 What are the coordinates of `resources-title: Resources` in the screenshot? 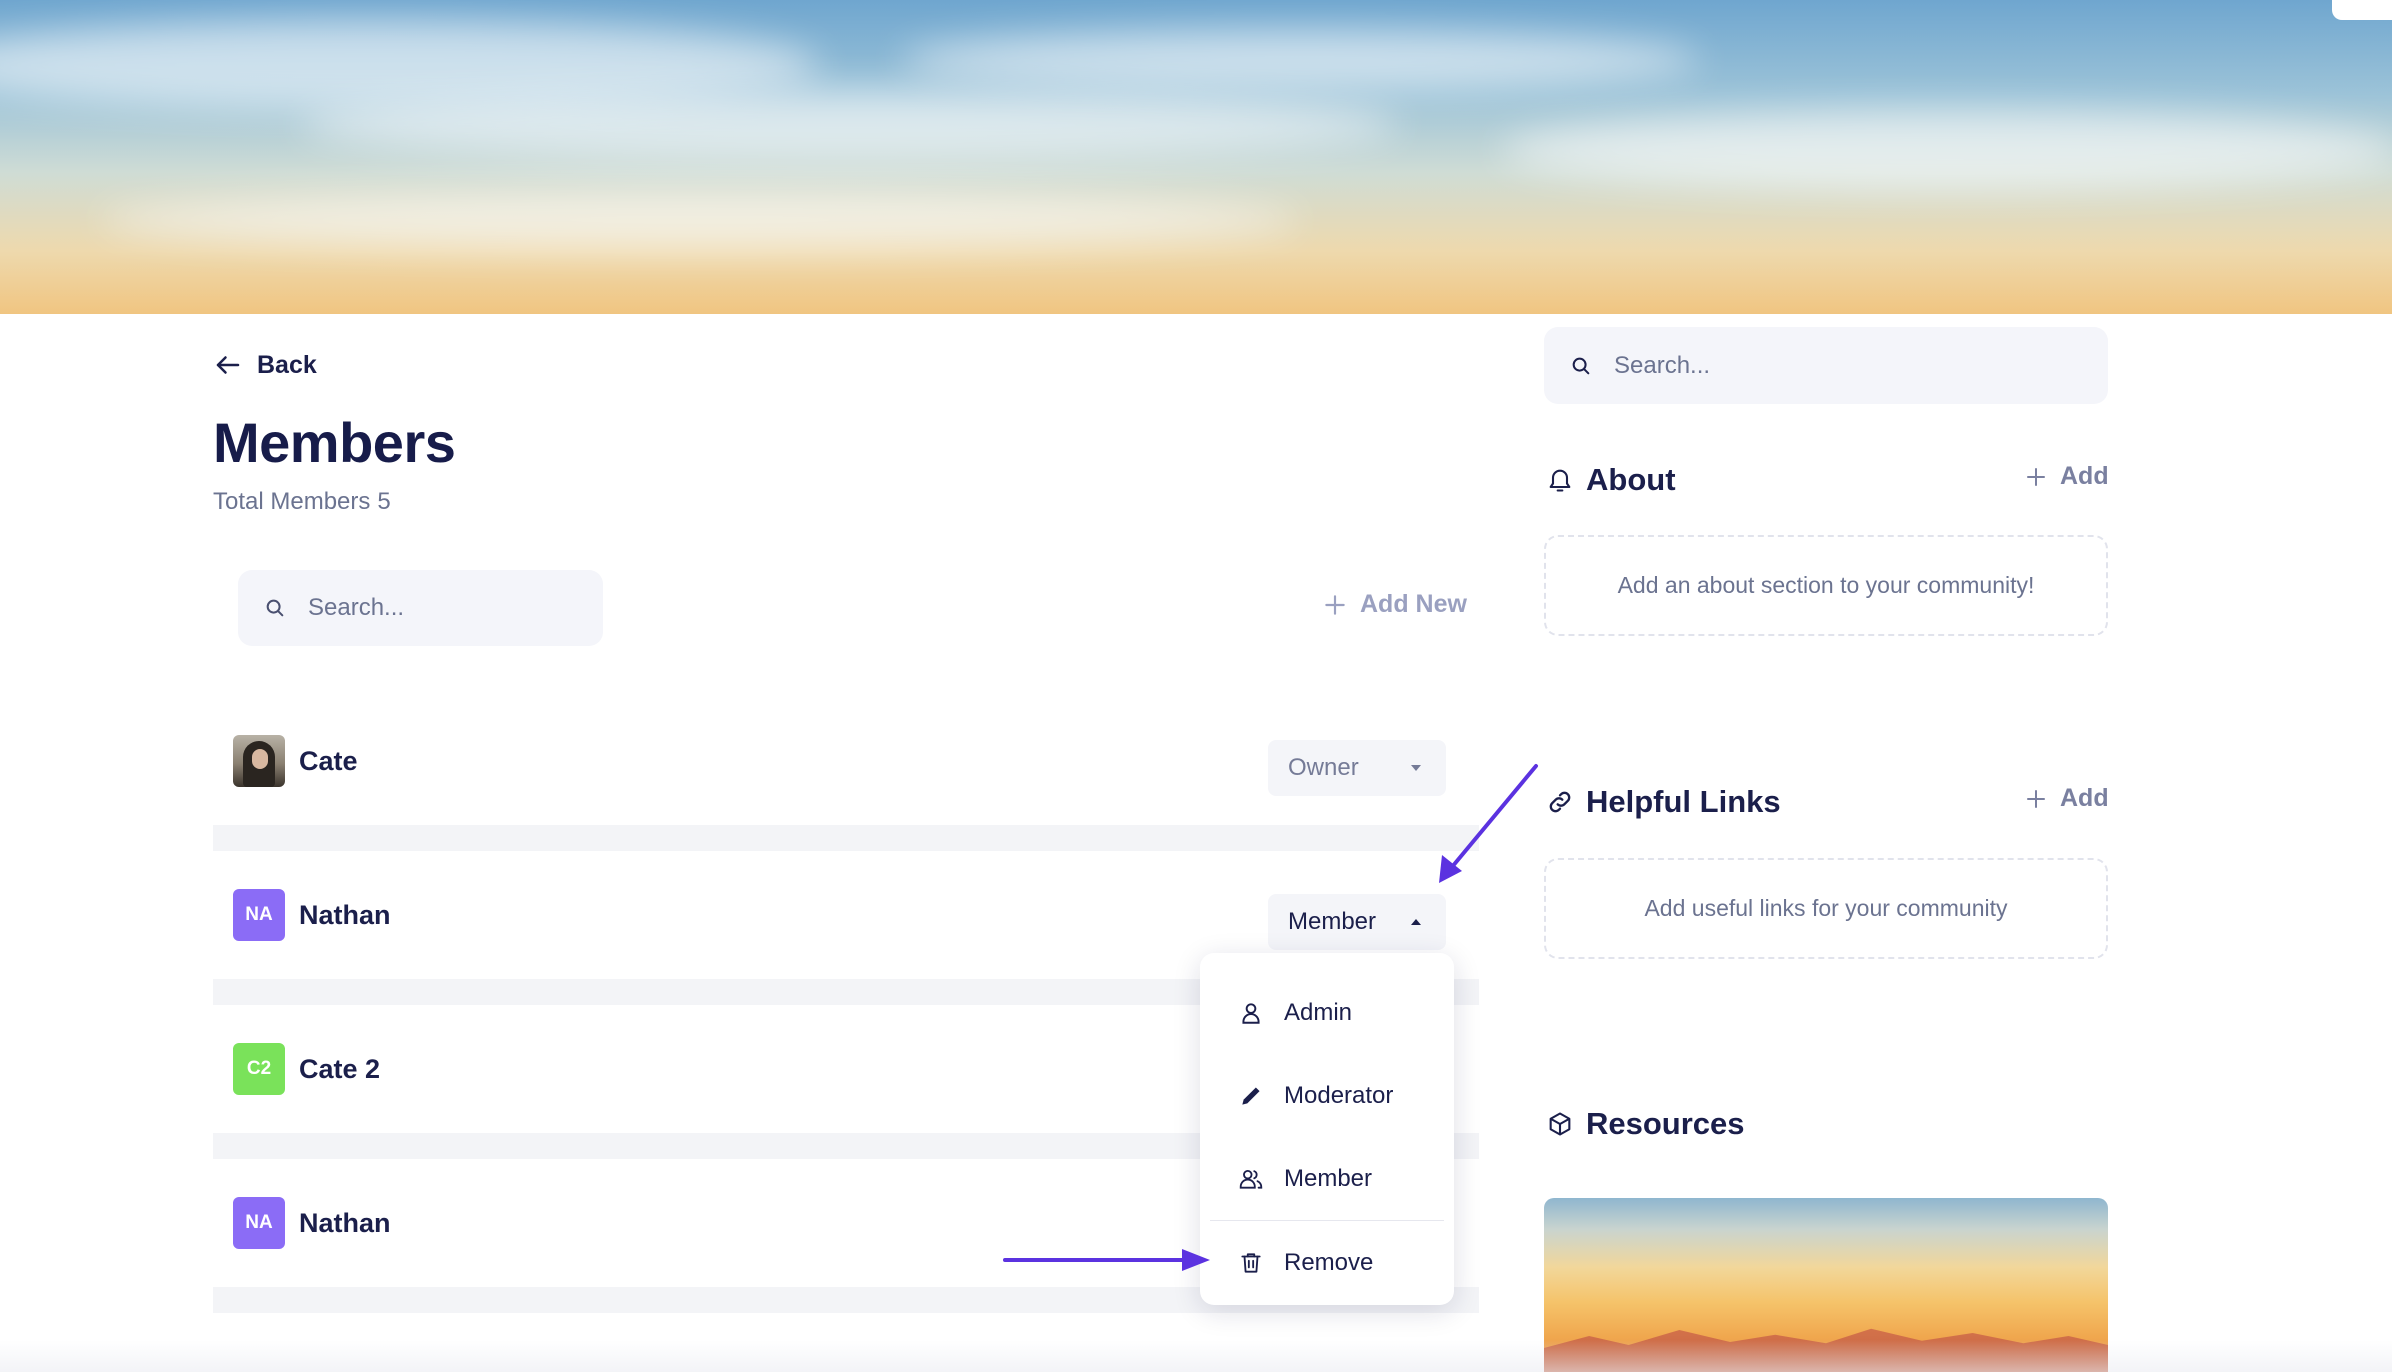 It's located at (1665, 1123).